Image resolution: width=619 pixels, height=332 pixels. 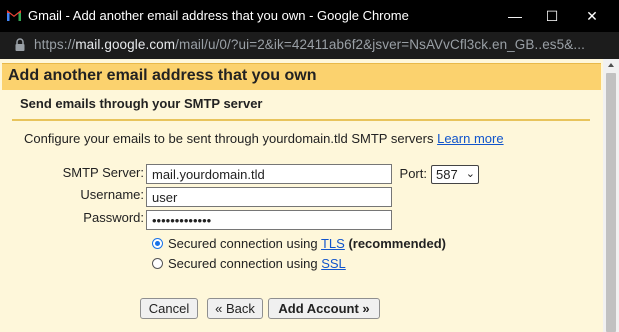 What do you see at coordinates (141, 103) in the screenshot?
I see `section-title: Send emails through your SMTP server` at bounding box center [141, 103].